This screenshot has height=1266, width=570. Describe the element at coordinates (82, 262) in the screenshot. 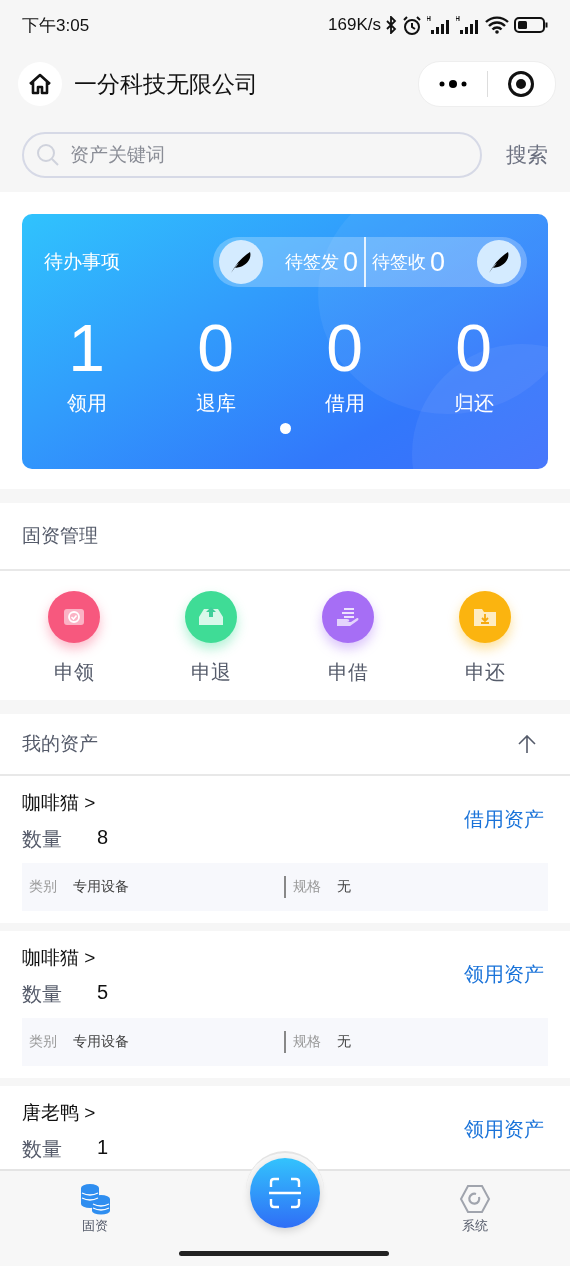

I see `card-title: 待办事项` at that location.